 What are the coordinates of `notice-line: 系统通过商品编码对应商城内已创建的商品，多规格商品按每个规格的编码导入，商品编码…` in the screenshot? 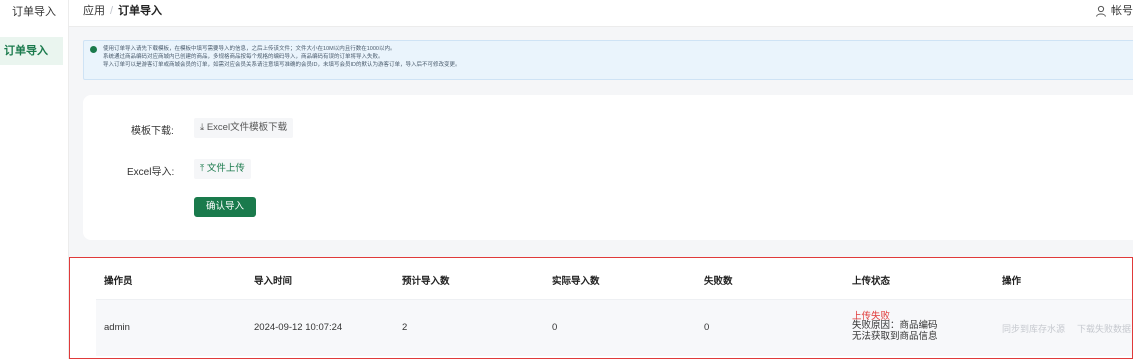 It's located at (243, 57).